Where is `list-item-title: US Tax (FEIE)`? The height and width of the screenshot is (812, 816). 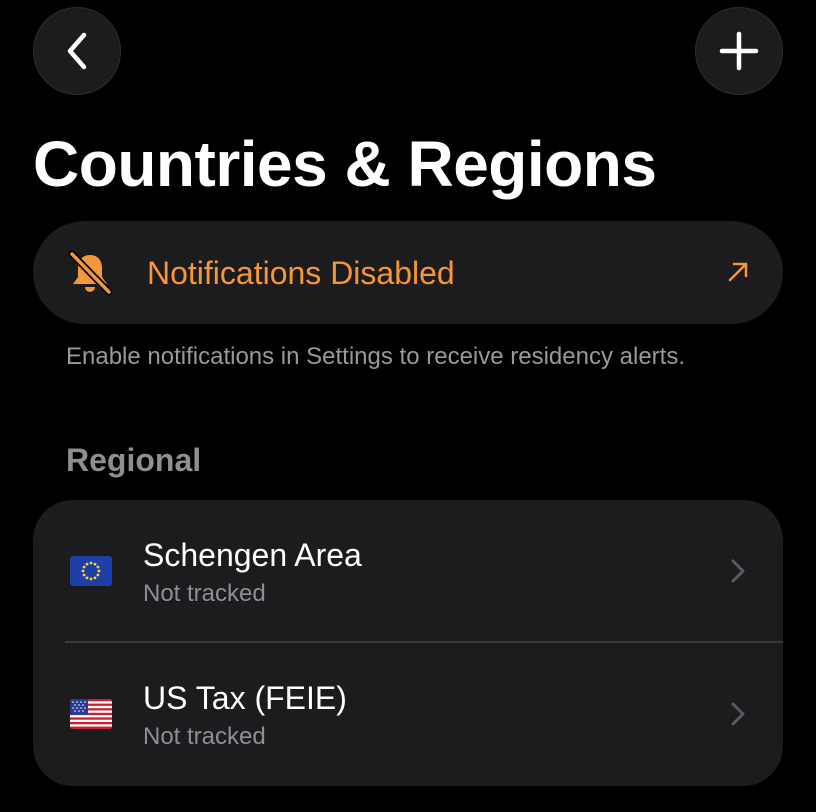 list-item-title: US Tax (FEIE) is located at coordinates (245, 698).